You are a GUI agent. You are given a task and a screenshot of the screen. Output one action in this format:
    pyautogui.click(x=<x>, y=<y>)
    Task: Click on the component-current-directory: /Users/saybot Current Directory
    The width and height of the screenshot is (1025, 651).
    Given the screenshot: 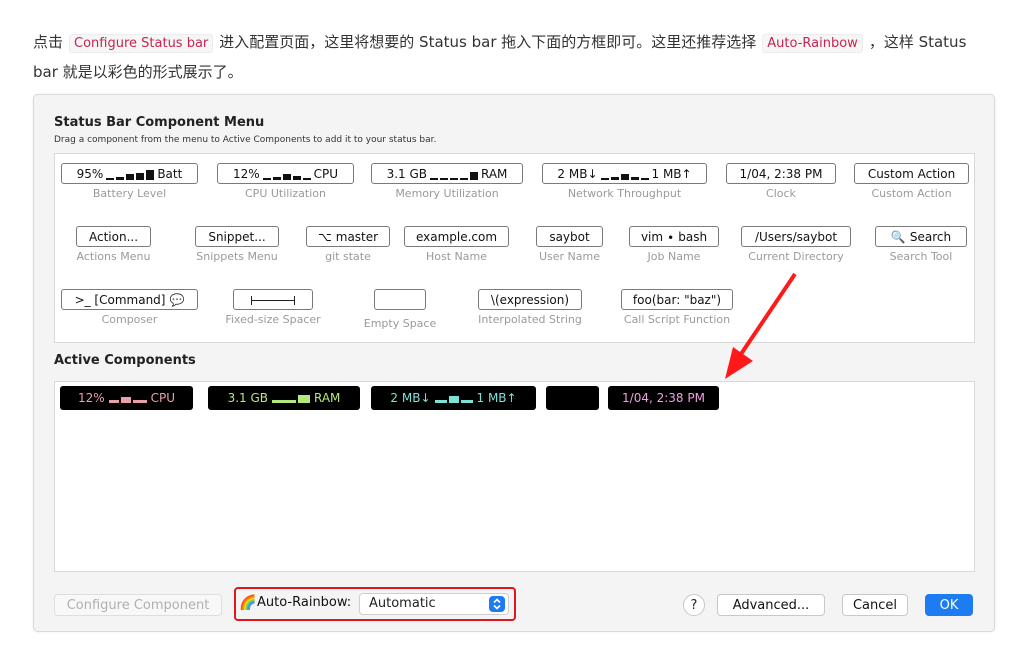 What is the action you would take?
    pyautogui.click(x=796, y=244)
    